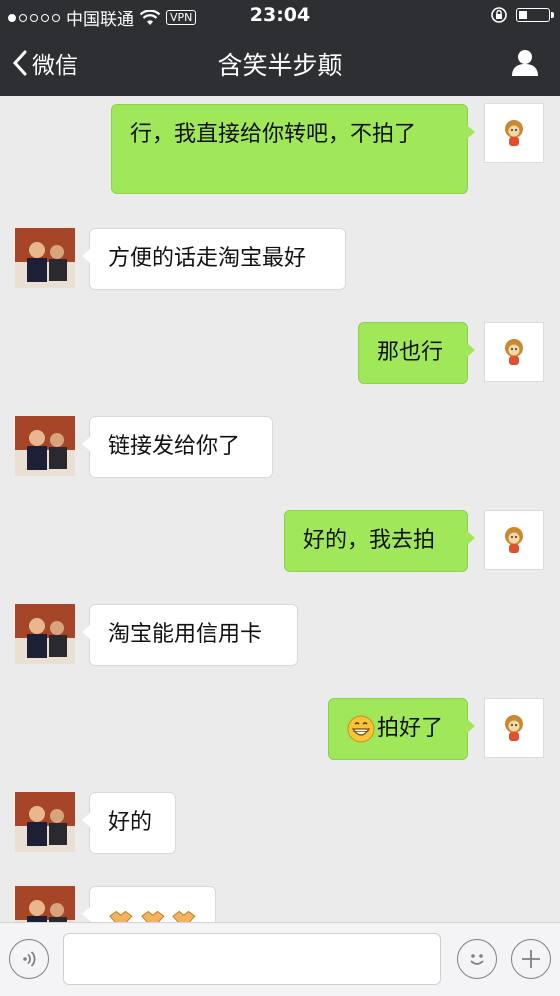 This screenshot has height=996, width=560. I want to click on message-text: 好的, so click(130, 822).